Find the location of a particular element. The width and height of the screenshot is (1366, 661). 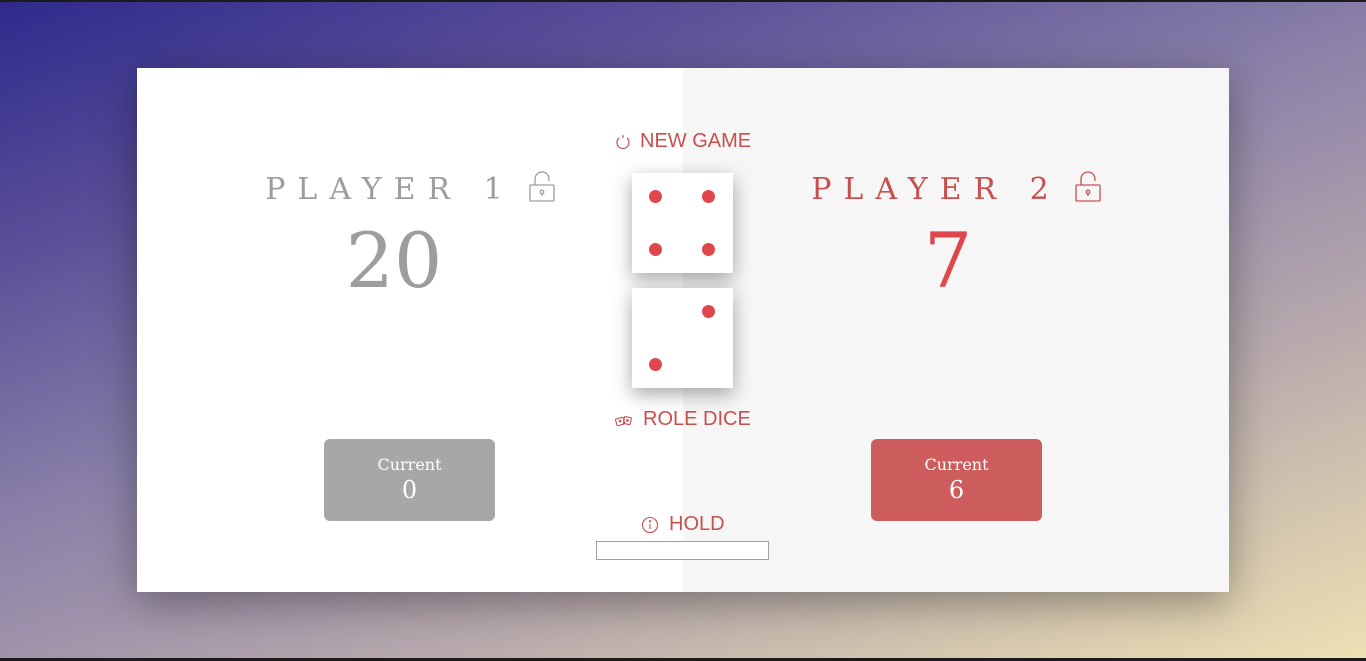

hold-button: HOLD is located at coordinates (683, 524).